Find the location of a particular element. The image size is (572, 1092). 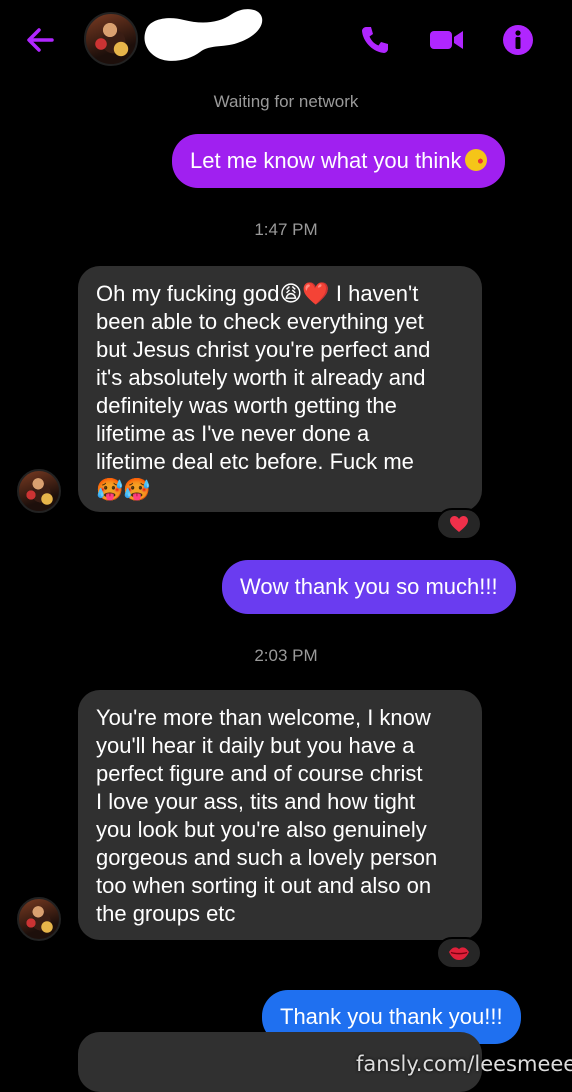

timestamp: 1:47 PM is located at coordinates (286, 229).